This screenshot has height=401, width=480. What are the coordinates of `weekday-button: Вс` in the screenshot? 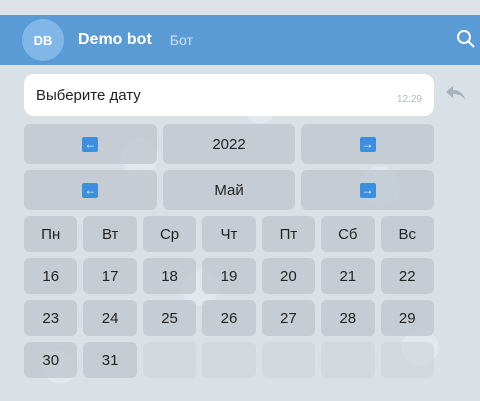 It's located at (407, 234).